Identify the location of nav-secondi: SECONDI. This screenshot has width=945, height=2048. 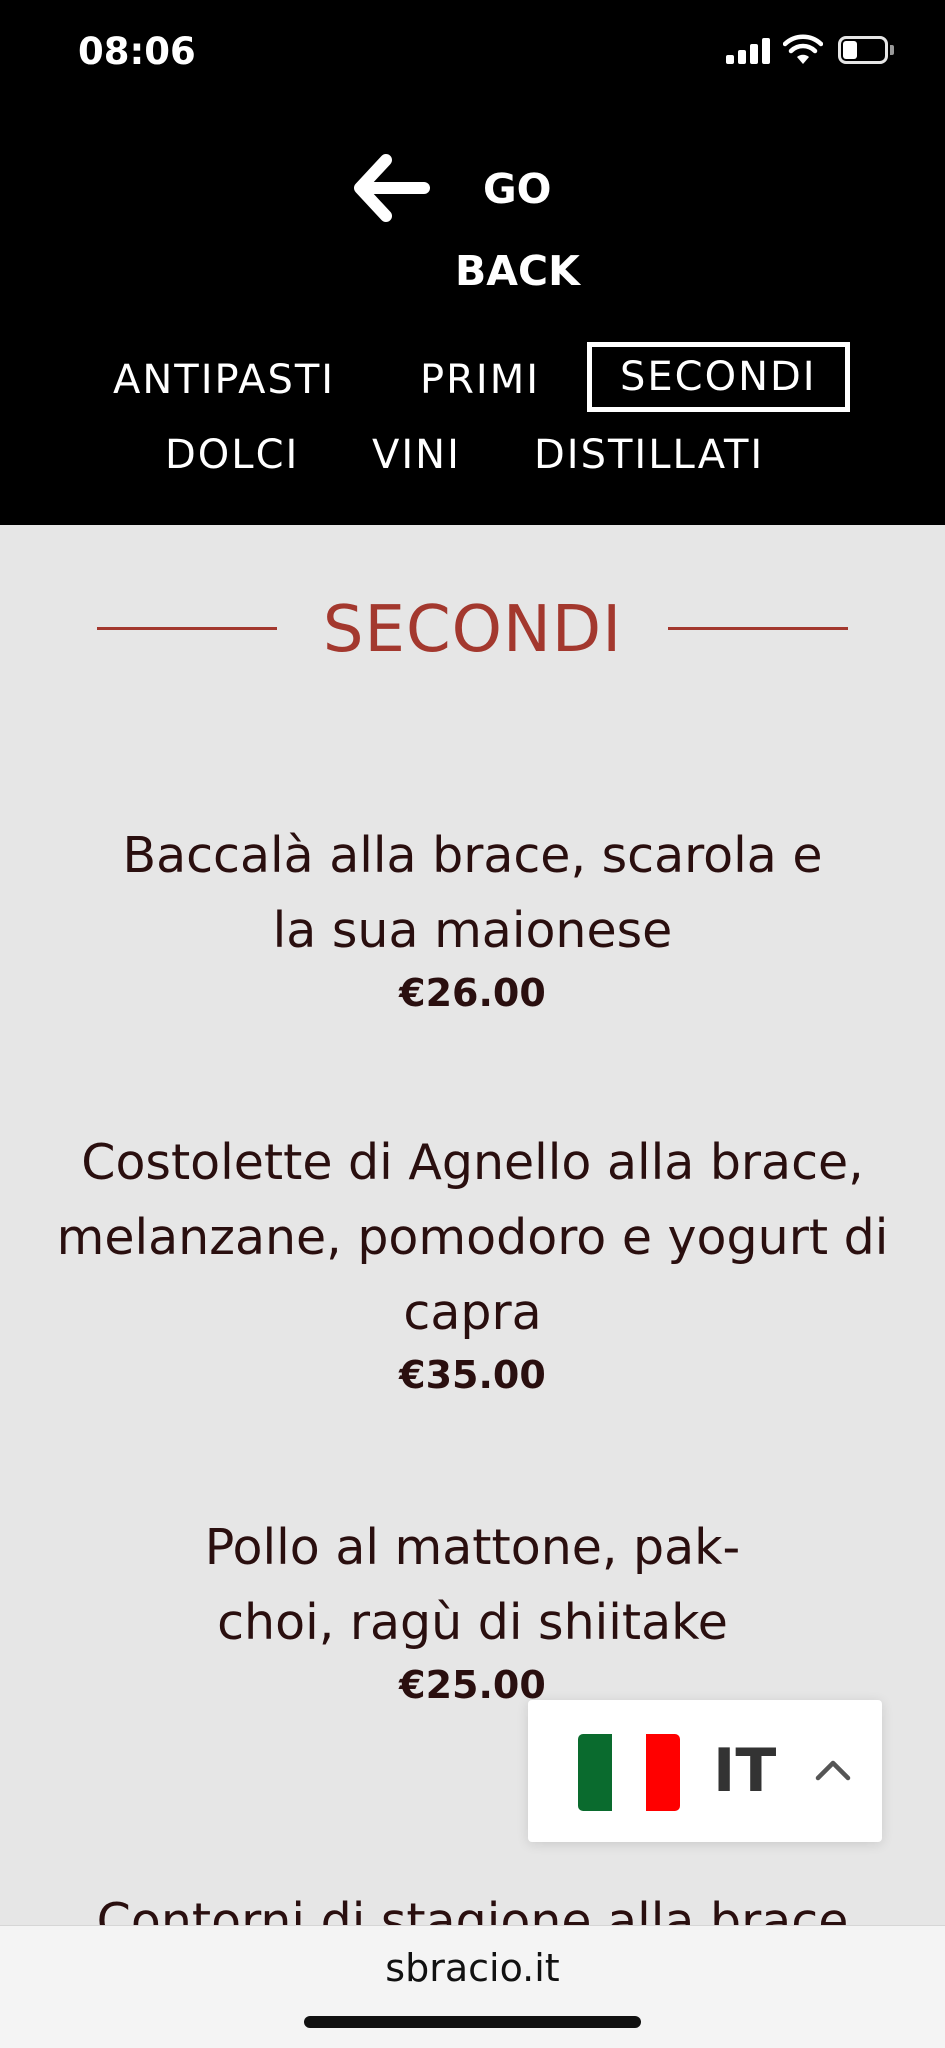
(718, 377).